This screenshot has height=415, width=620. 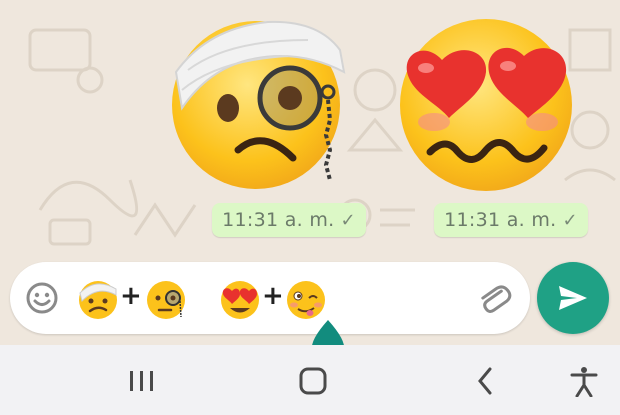 I want to click on monocle-emoji, so click(x=166, y=300).